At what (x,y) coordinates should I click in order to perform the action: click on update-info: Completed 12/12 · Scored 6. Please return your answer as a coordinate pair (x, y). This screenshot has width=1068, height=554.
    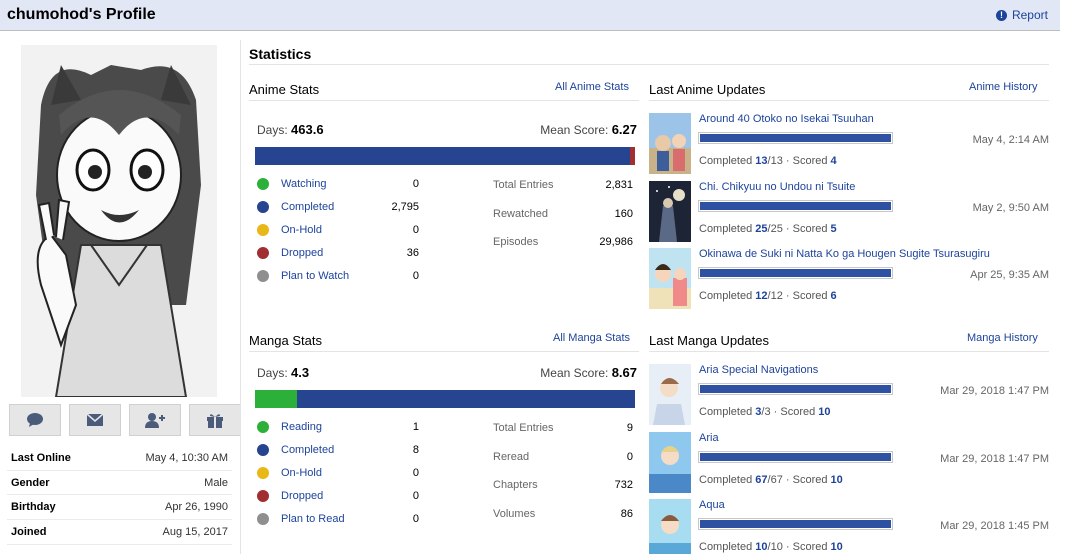
    Looking at the image, I should click on (768, 296).